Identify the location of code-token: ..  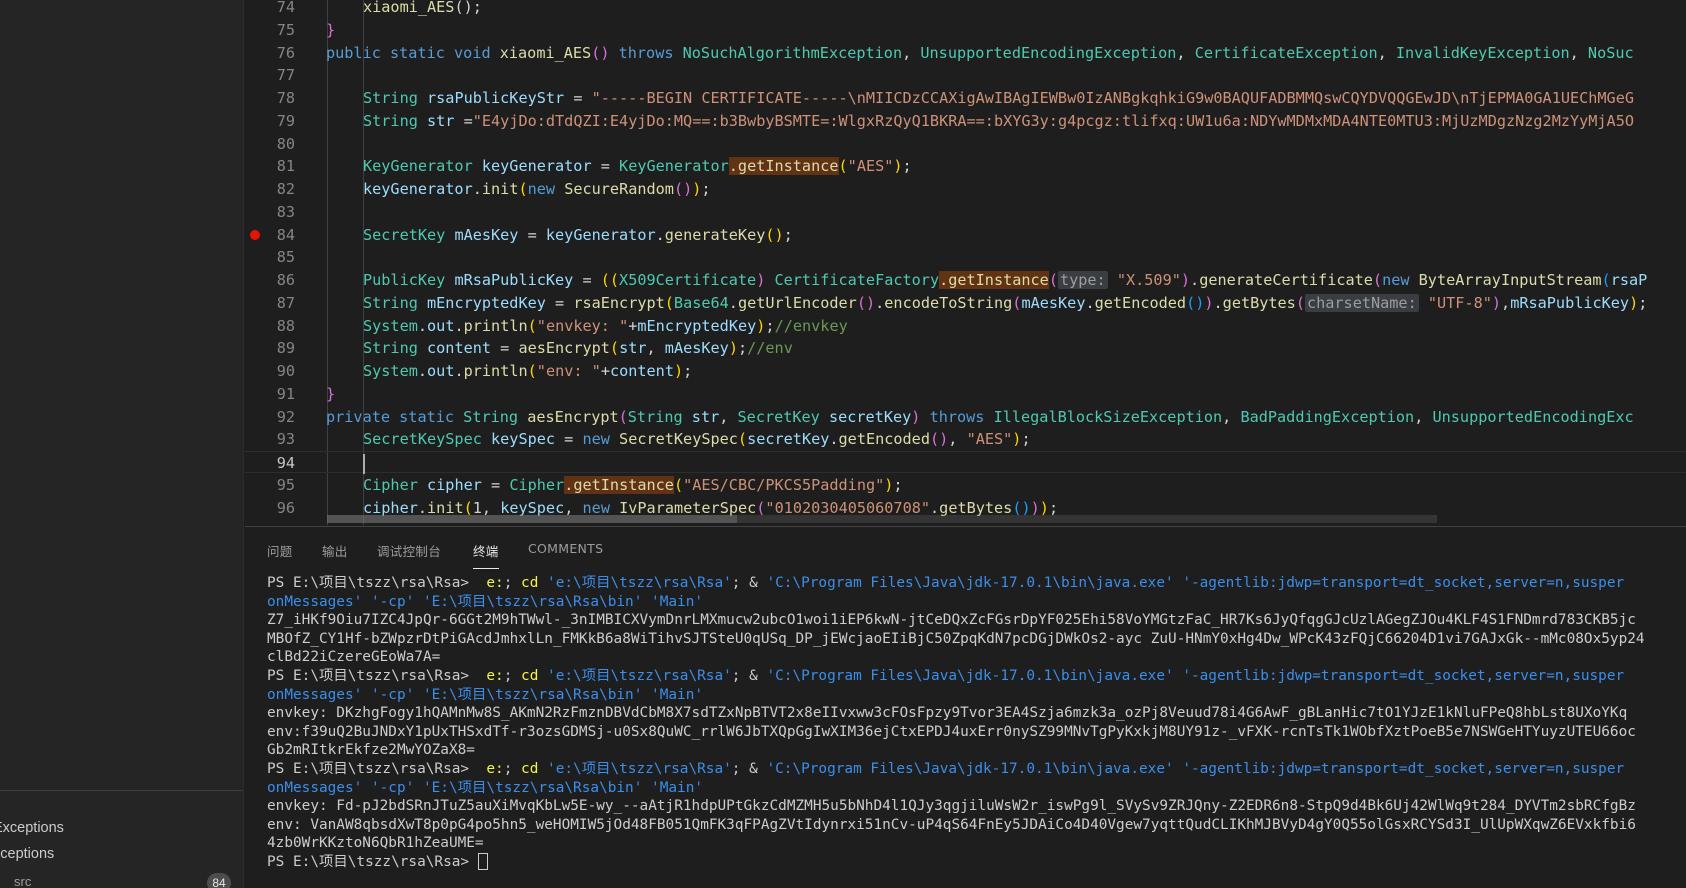
(1090, 302).